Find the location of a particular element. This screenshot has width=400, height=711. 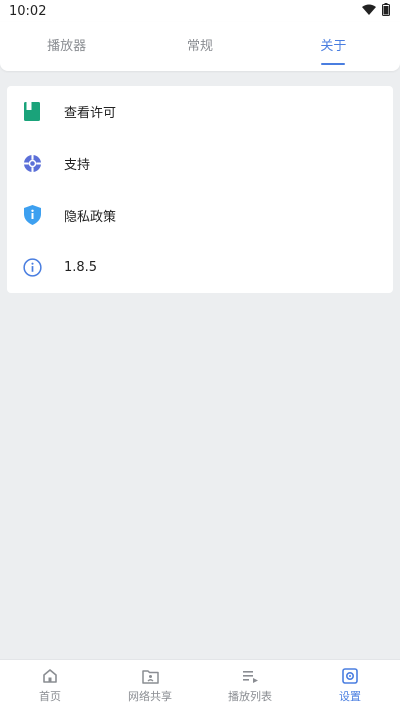

license-book-icon is located at coordinates (32, 112).